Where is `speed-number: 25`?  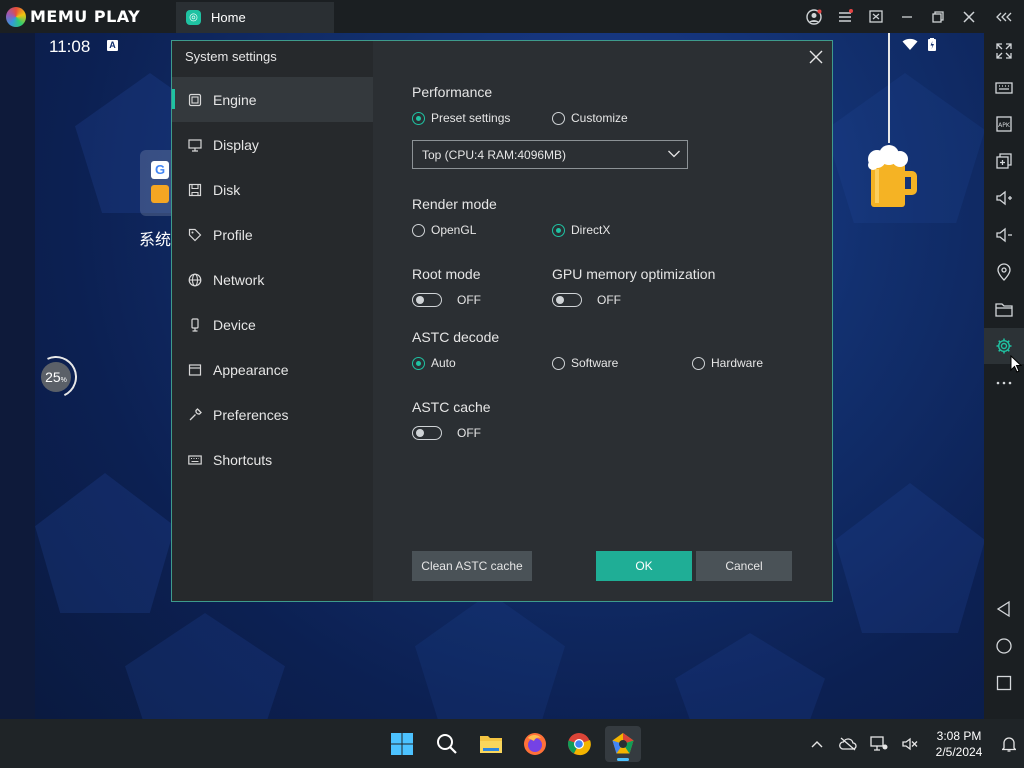 speed-number: 25 is located at coordinates (53, 377).